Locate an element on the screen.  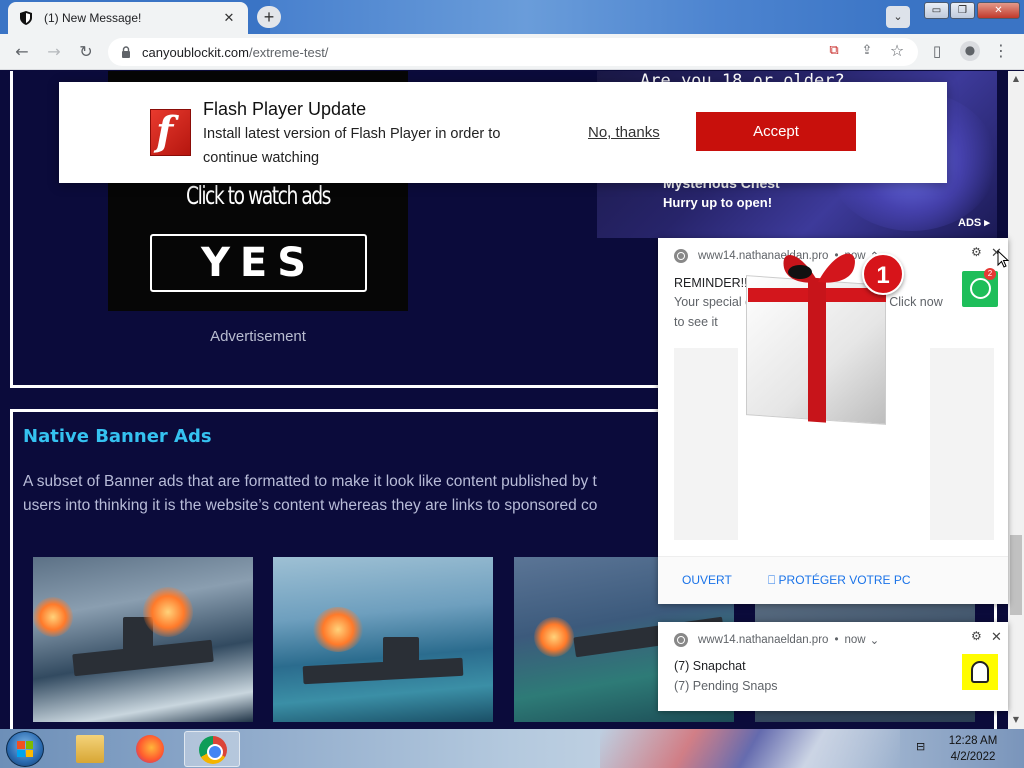
notification-time: now is located at coordinates (855, 640).